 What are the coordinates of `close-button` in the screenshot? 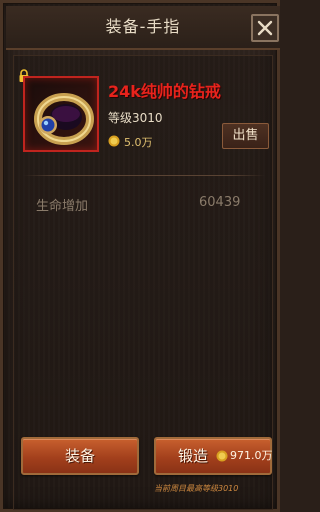 It's located at (265, 28).